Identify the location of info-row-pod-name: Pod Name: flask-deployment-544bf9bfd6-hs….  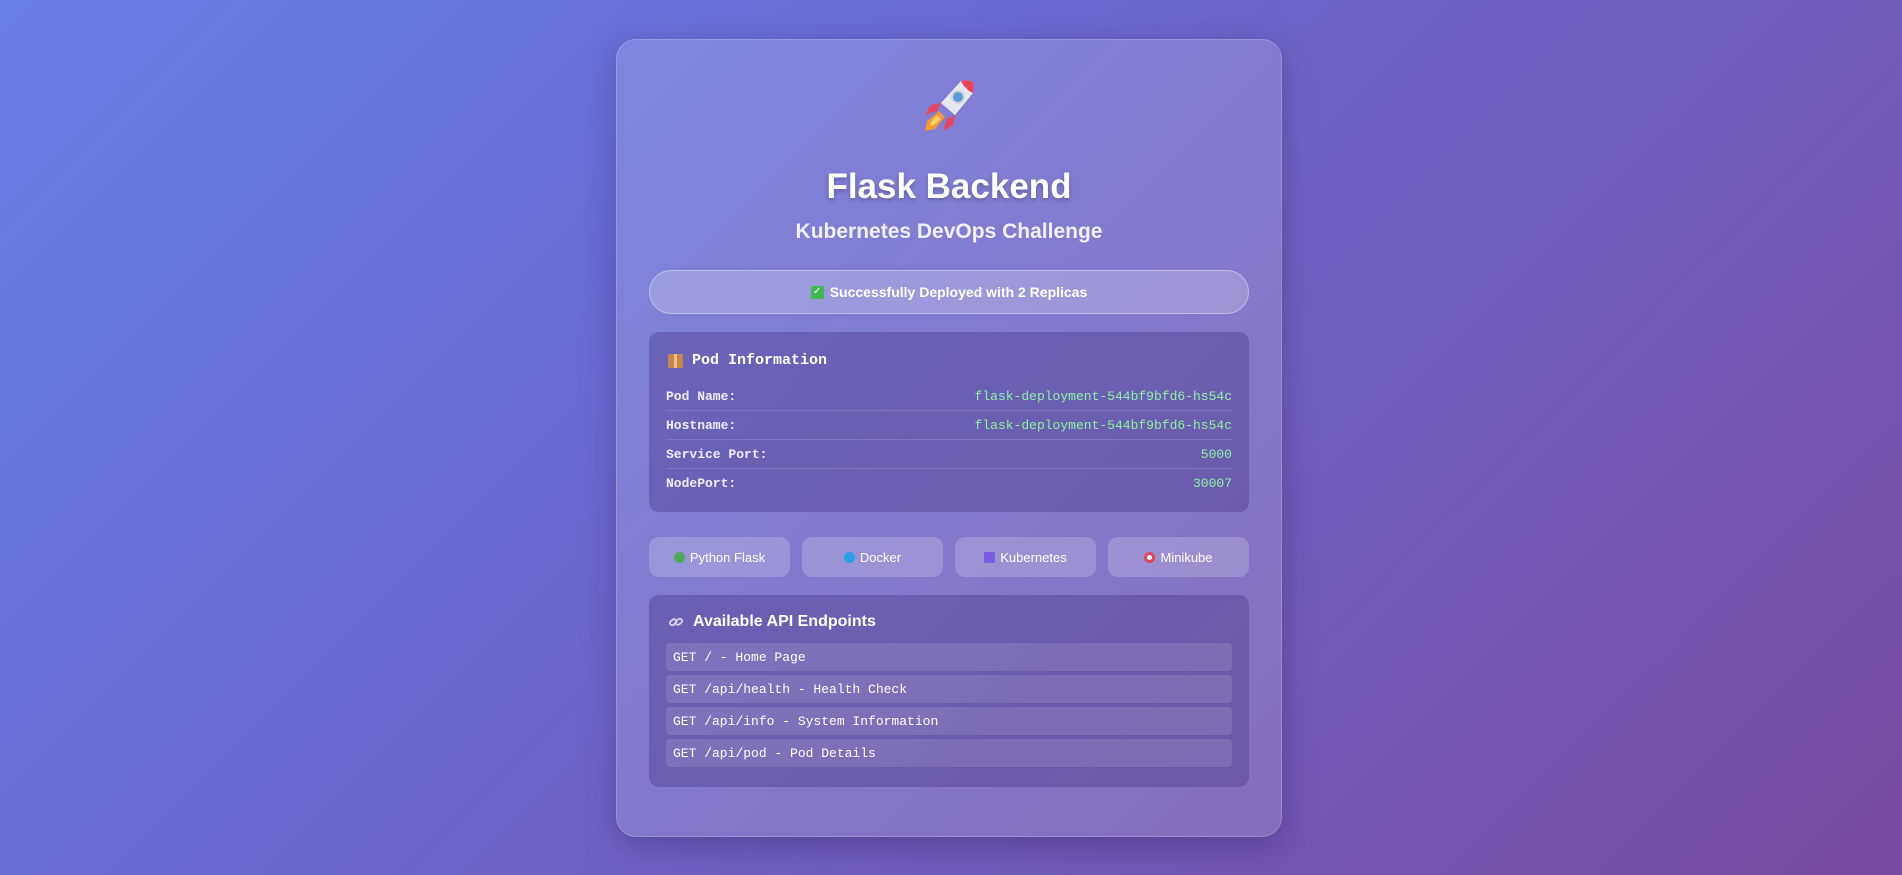
(949, 396).